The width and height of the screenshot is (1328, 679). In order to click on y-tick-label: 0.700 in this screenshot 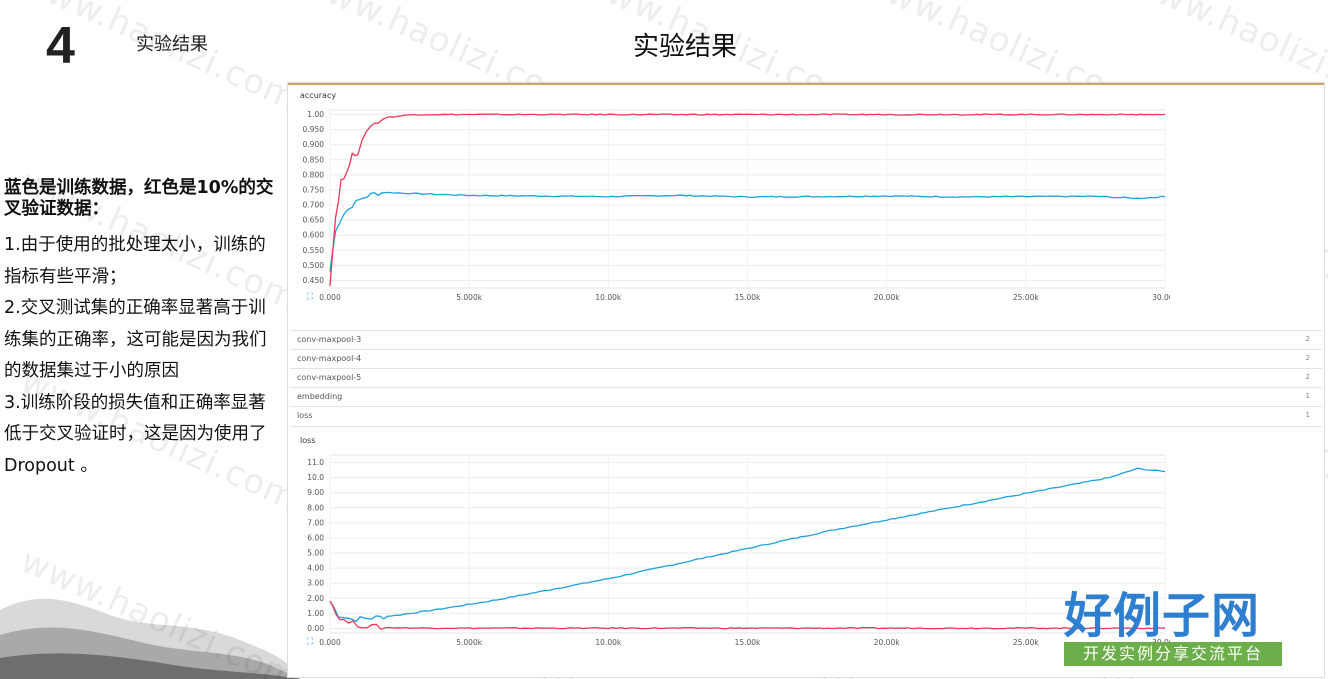, I will do `click(314, 205)`.